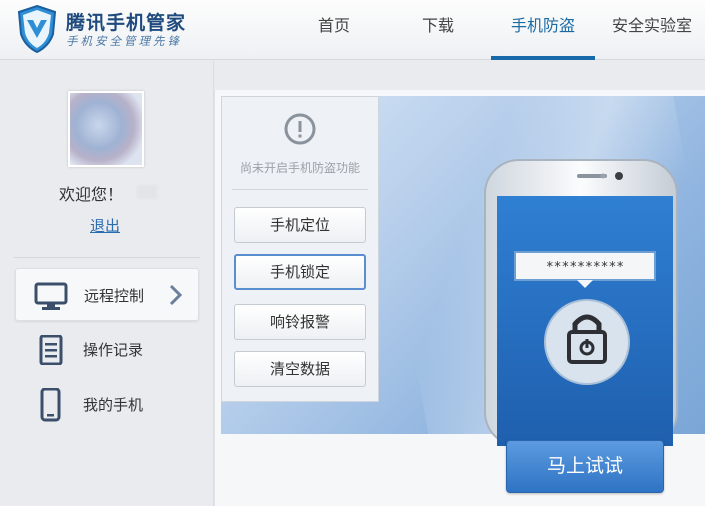  What do you see at coordinates (585, 466) in the screenshot?
I see `try-now-button: 马上试试` at bounding box center [585, 466].